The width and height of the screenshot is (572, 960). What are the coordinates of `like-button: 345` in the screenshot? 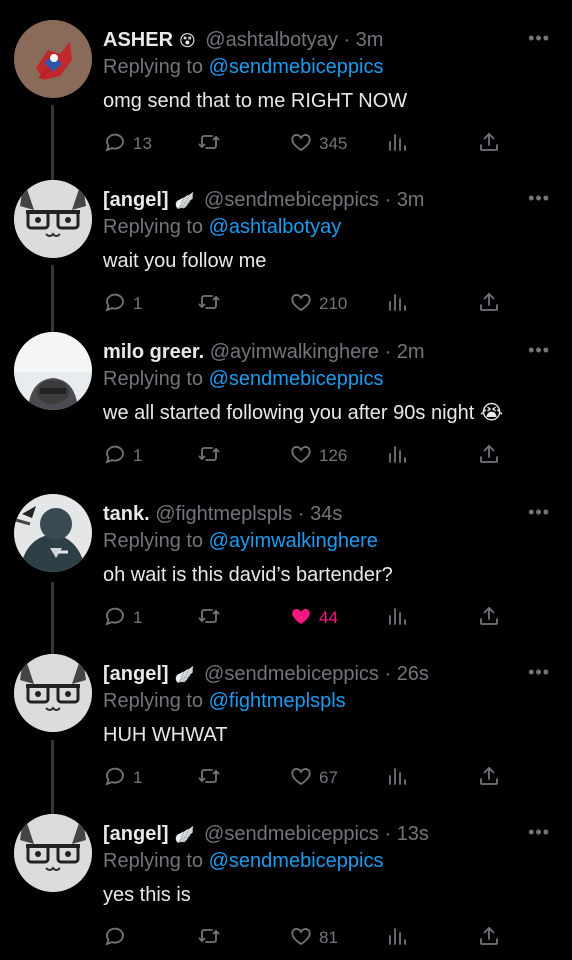 It's located at (318, 144).